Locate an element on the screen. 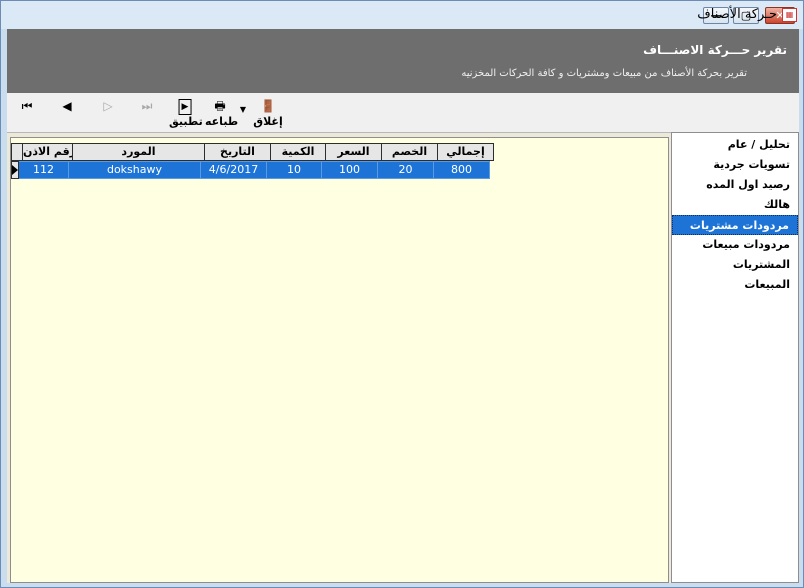  list-item-sales: المبيعات is located at coordinates (735, 285).